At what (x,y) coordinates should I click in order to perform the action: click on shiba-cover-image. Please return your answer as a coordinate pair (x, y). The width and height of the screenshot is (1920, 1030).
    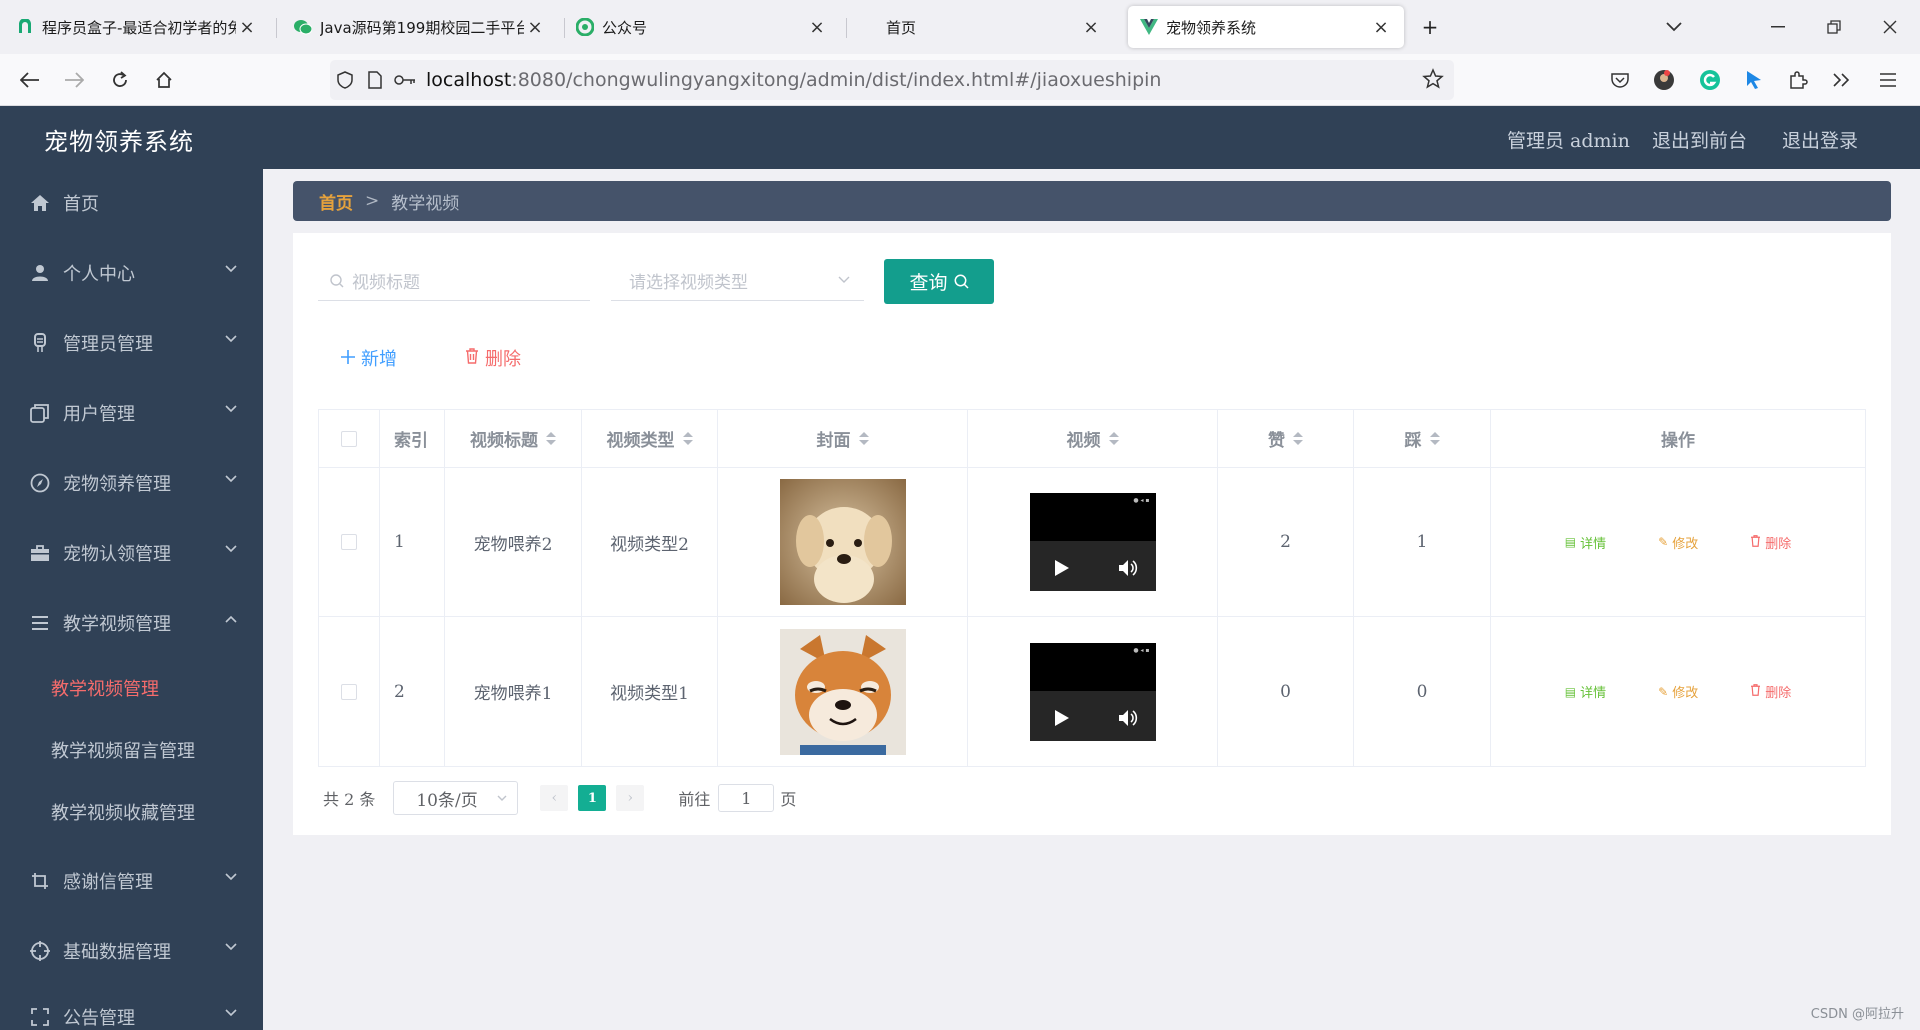
    Looking at the image, I should click on (842, 691).